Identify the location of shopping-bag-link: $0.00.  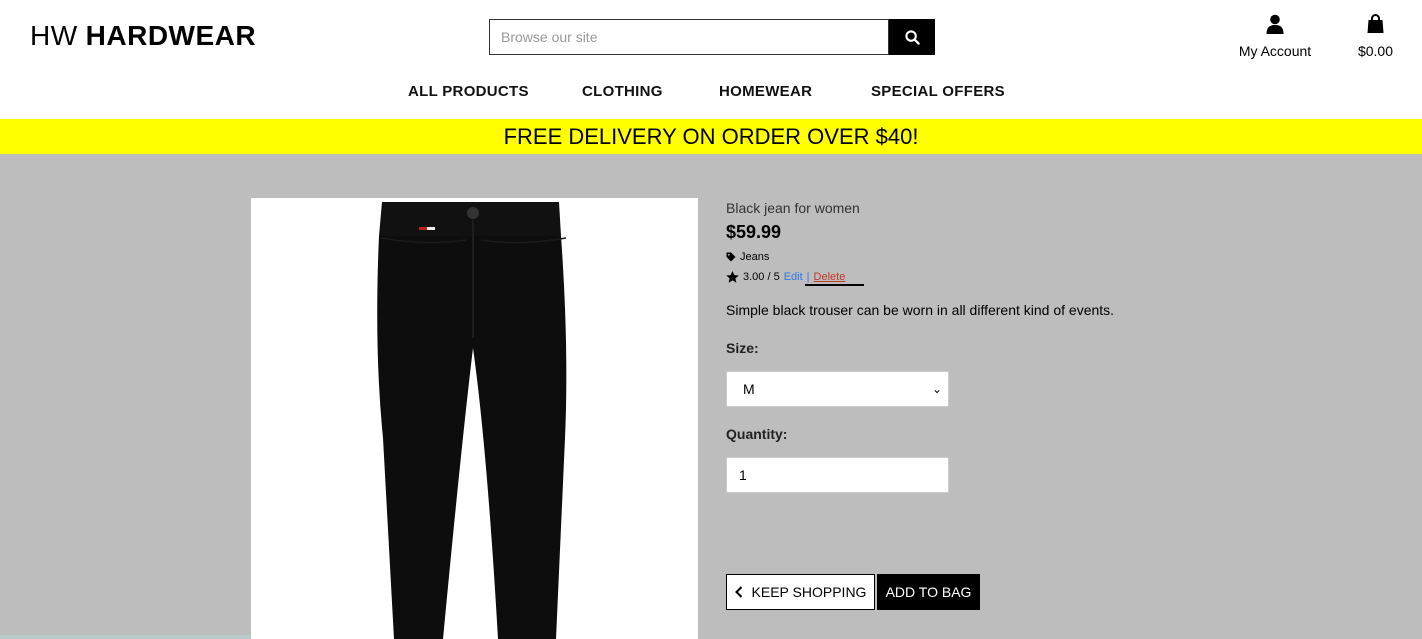
(1375, 36).